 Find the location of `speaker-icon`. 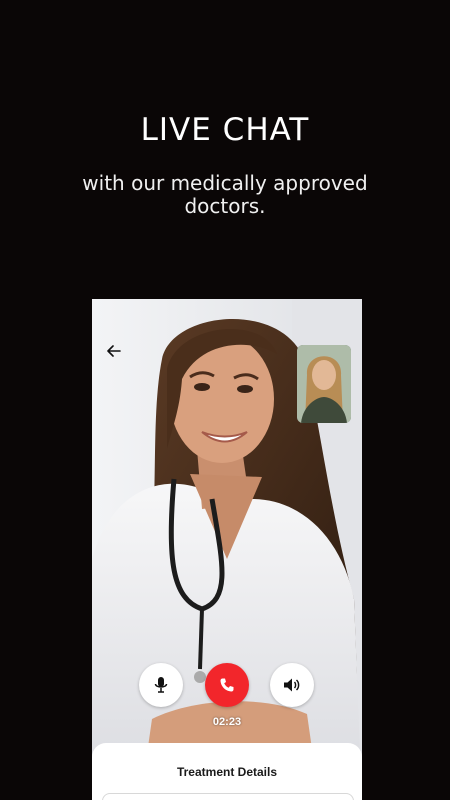

speaker-icon is located at coordinates (292, 685).